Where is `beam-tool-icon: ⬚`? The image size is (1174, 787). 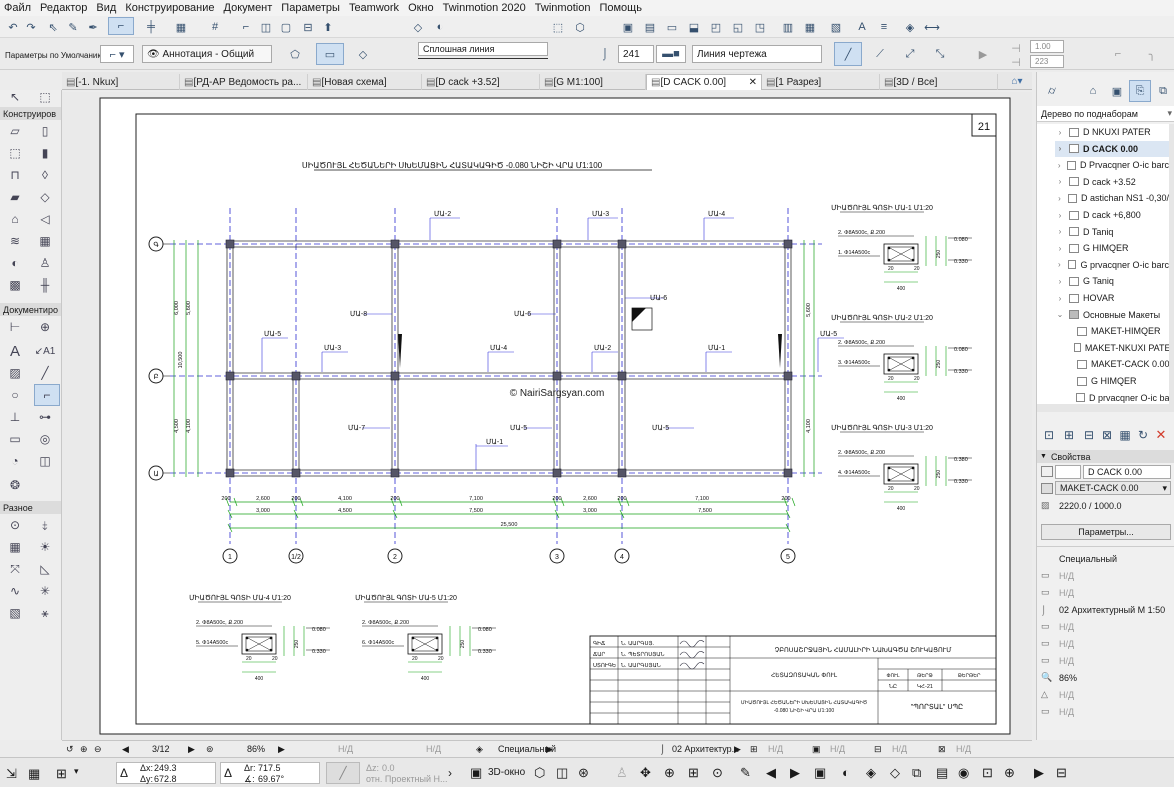
beam-tool-icon: ⬚ is located at coordinates (15, 153).